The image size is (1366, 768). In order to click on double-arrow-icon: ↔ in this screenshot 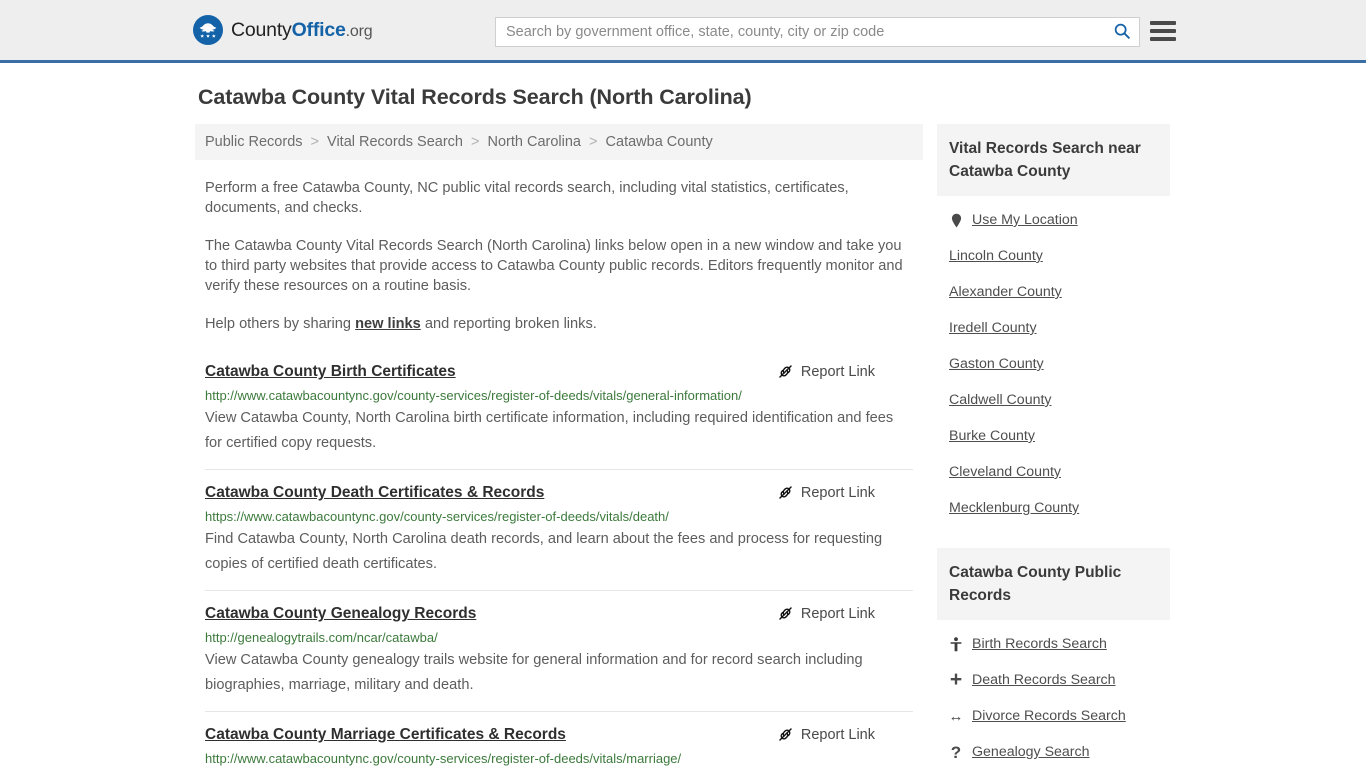, I will do `click(956, 716)`.